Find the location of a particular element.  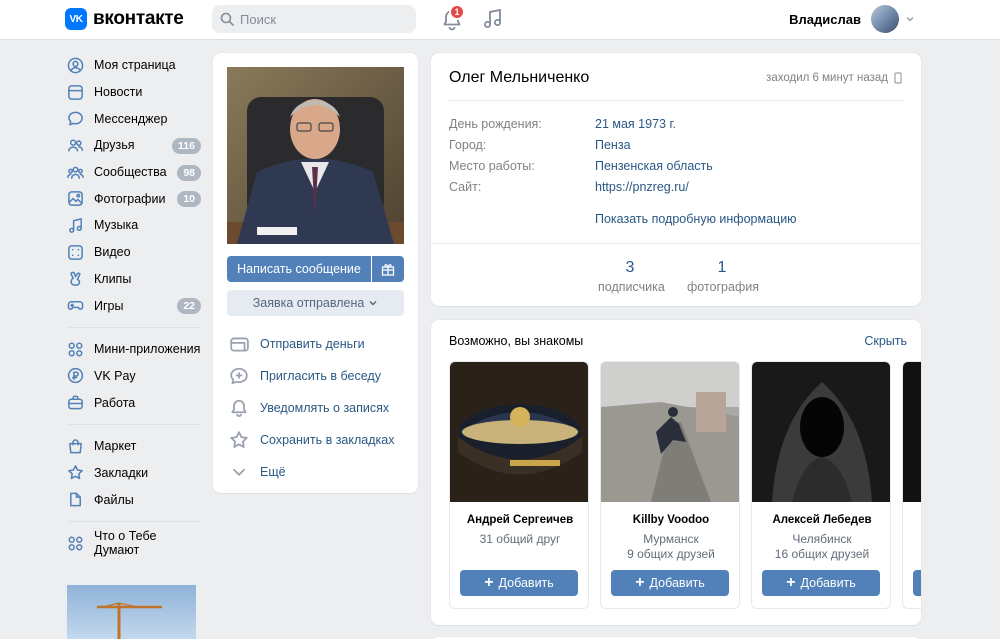

sidebar-item-items2-1: VK Pay is located at coordinates (132, 376).